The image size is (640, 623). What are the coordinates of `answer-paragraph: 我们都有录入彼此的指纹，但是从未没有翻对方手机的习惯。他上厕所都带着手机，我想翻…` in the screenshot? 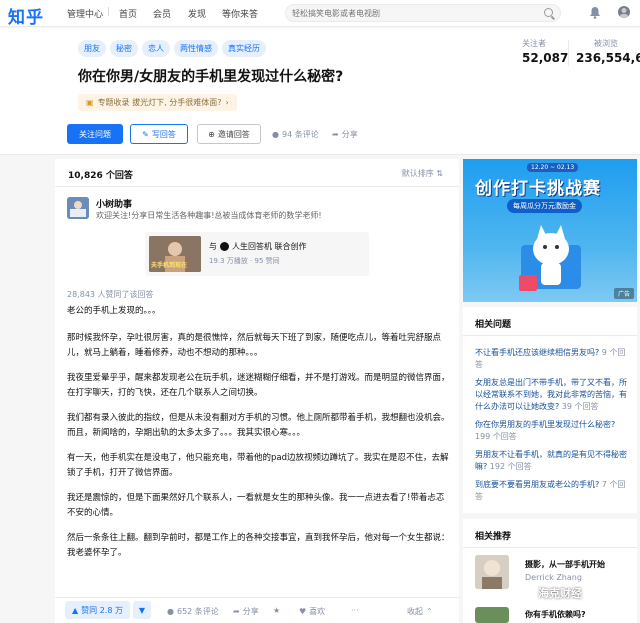 It's located at (258, 425).